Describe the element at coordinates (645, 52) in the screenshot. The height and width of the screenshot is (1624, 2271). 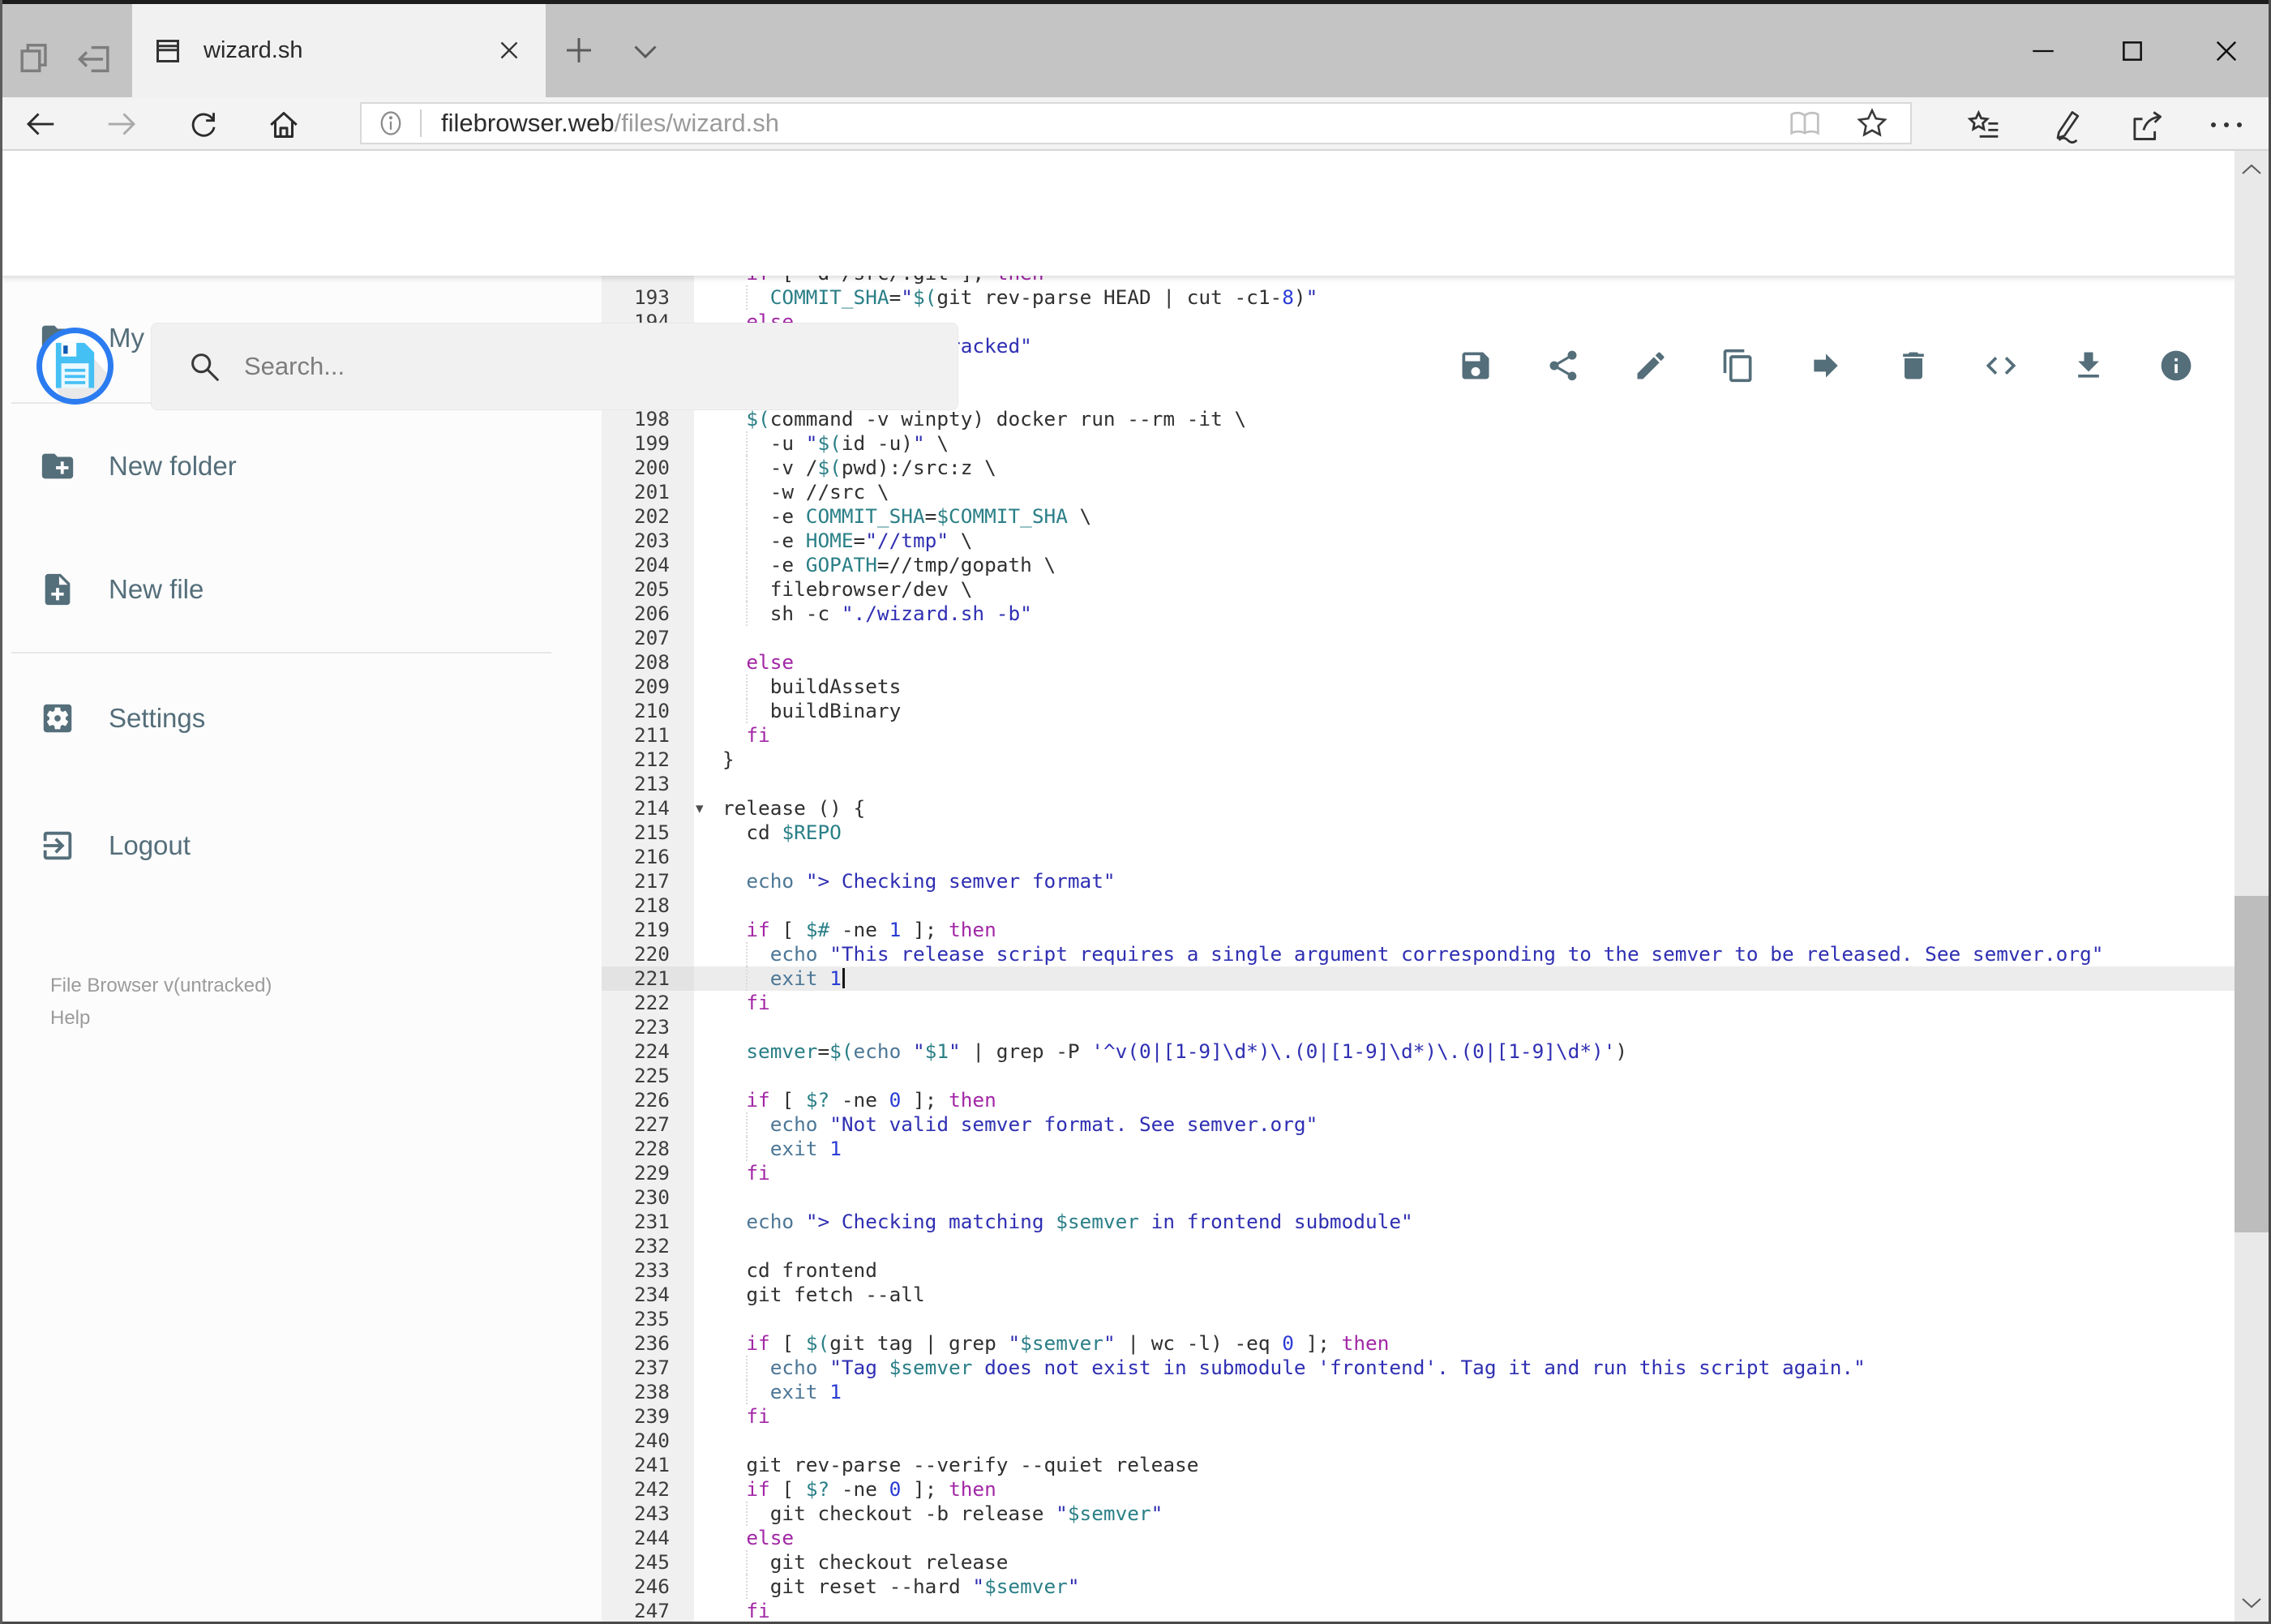
I see `tab-list-chevron-icon` at that location.